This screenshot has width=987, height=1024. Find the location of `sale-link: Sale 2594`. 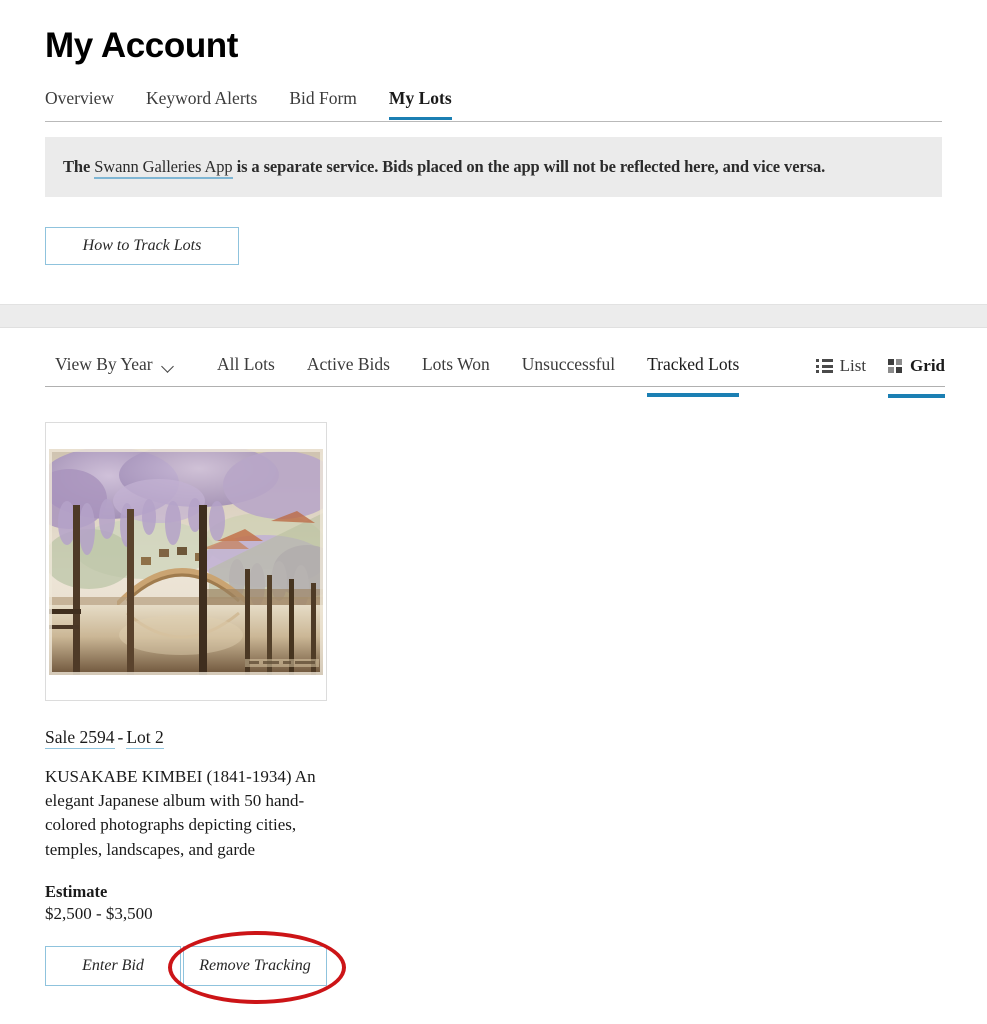

sale-link: Sale 2594 is located at coordinates (80, 738).